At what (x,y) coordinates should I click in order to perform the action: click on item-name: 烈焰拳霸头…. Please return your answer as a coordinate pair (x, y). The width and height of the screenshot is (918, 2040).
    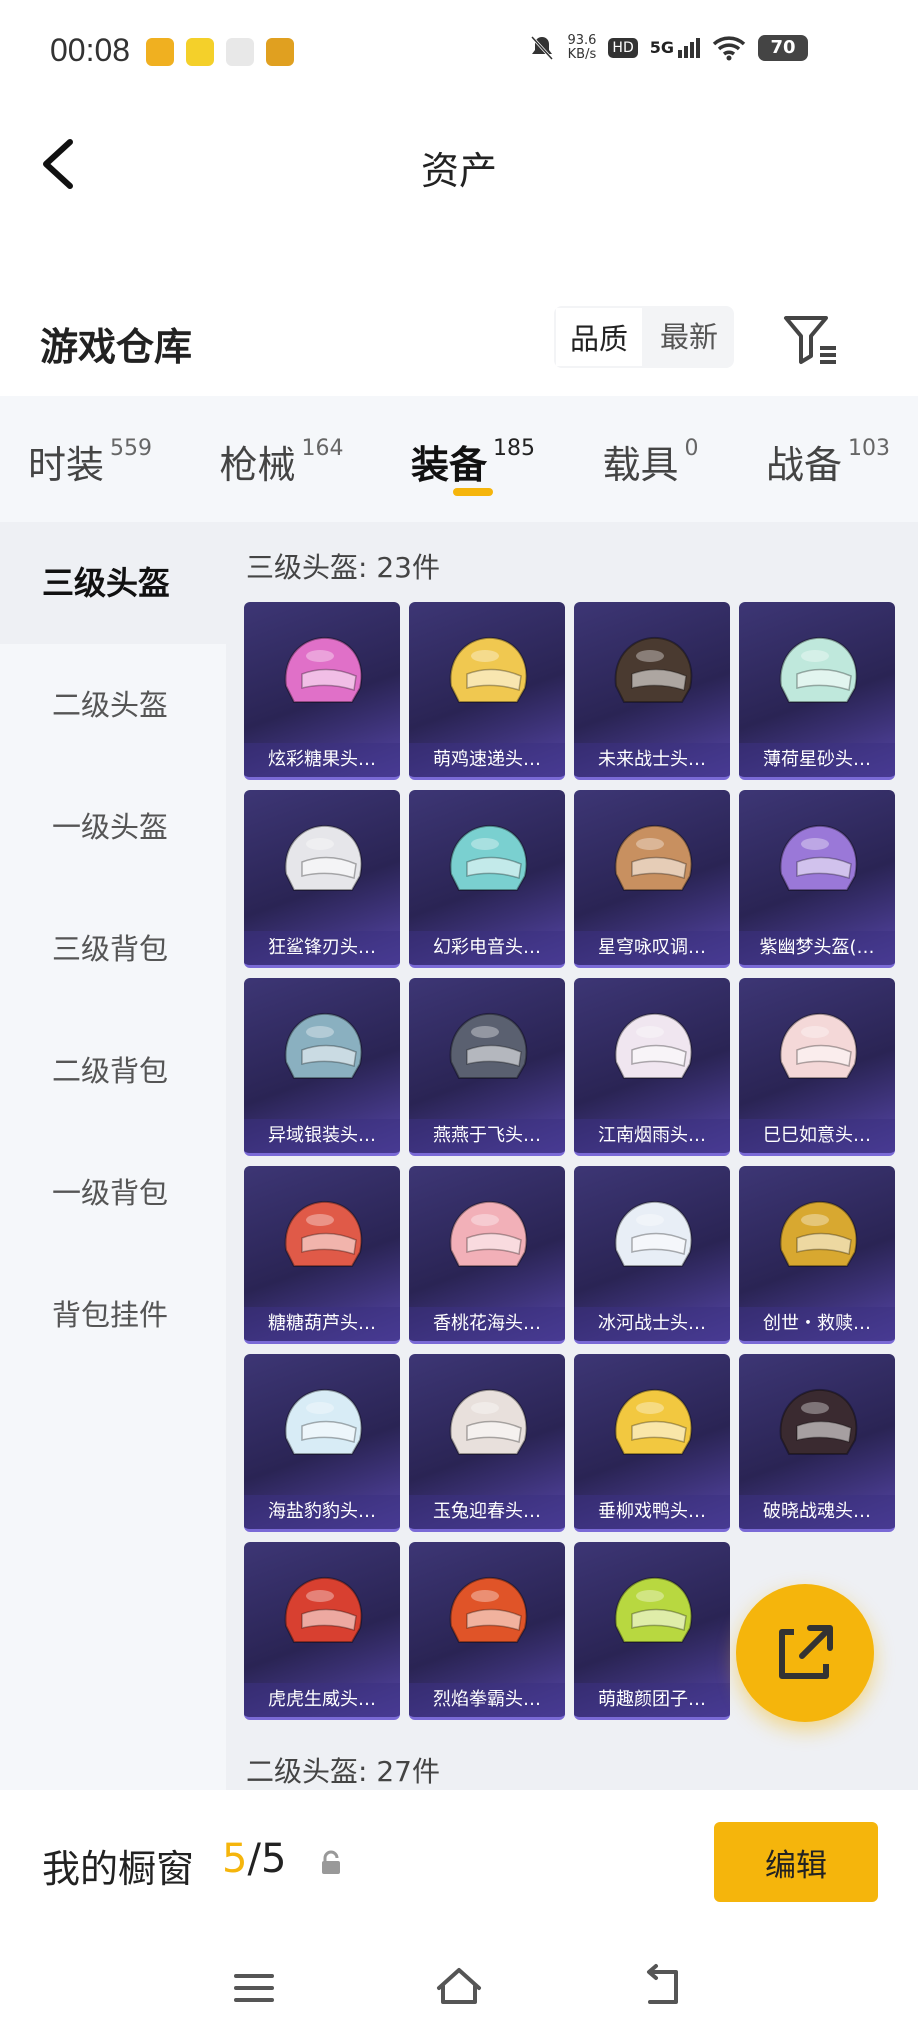
    Looking at the image, I should click on (487, 1700).